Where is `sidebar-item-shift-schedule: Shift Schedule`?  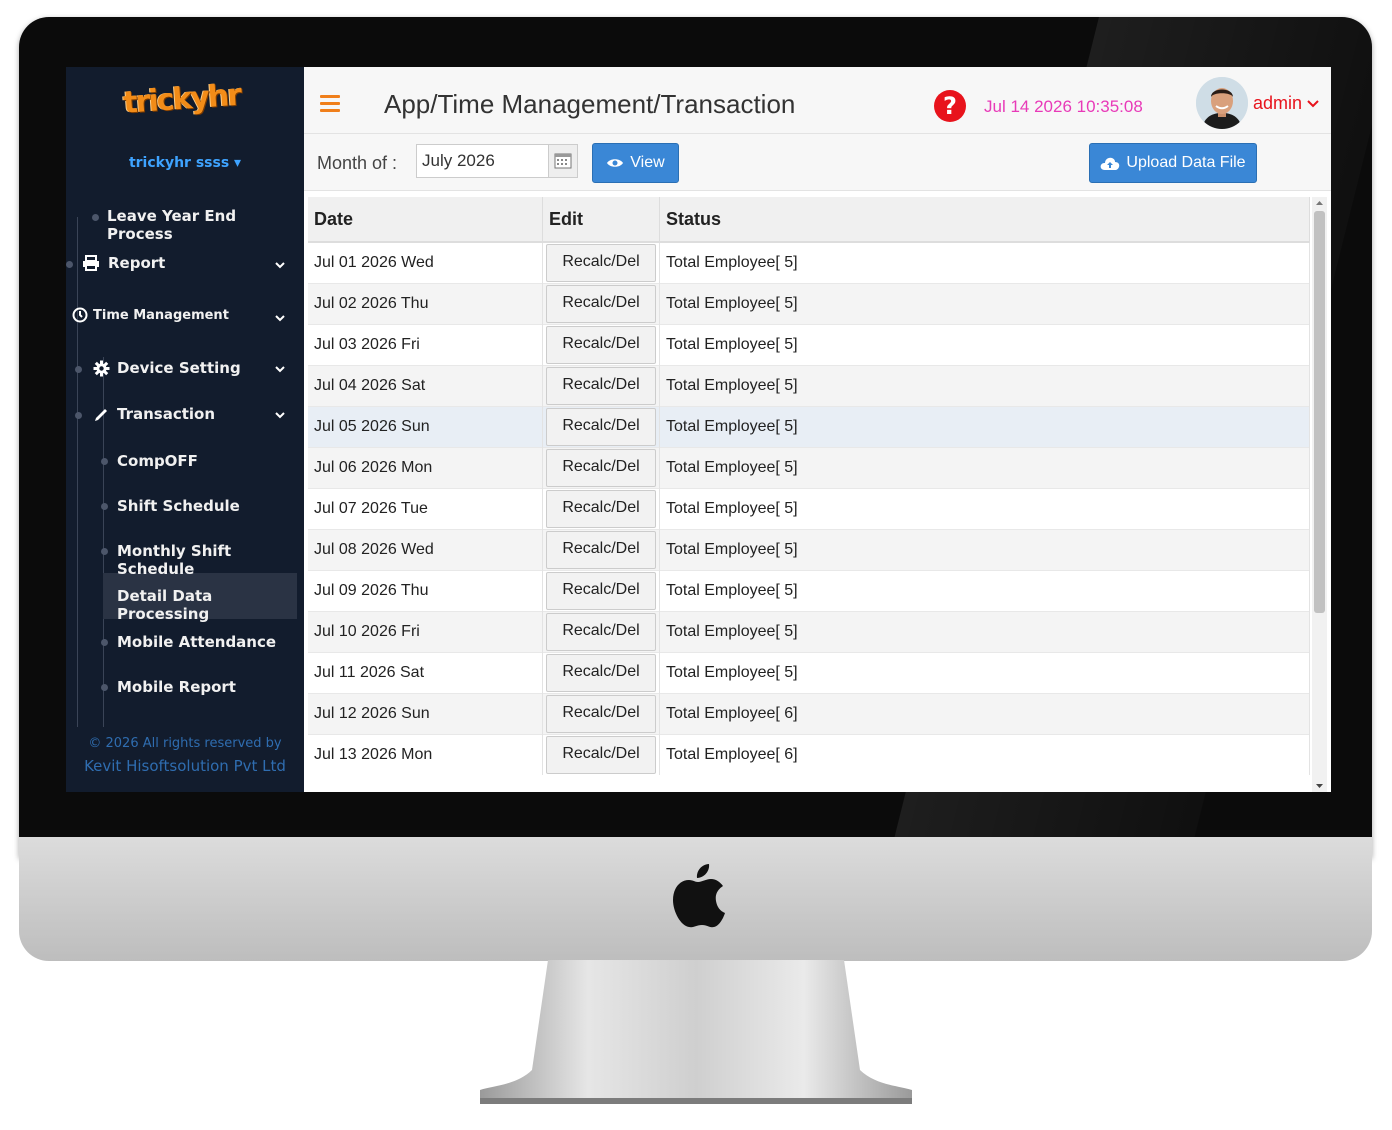 sidebar-item-shift-schedule: Shift Schedule is located at coordinates (178, 506).